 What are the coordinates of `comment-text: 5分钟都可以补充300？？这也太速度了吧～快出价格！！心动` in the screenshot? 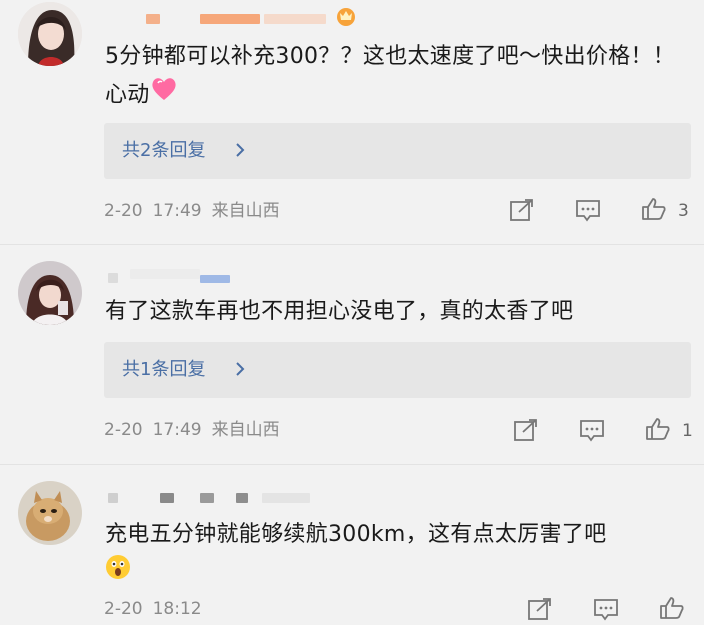 It's located at (399, 76).